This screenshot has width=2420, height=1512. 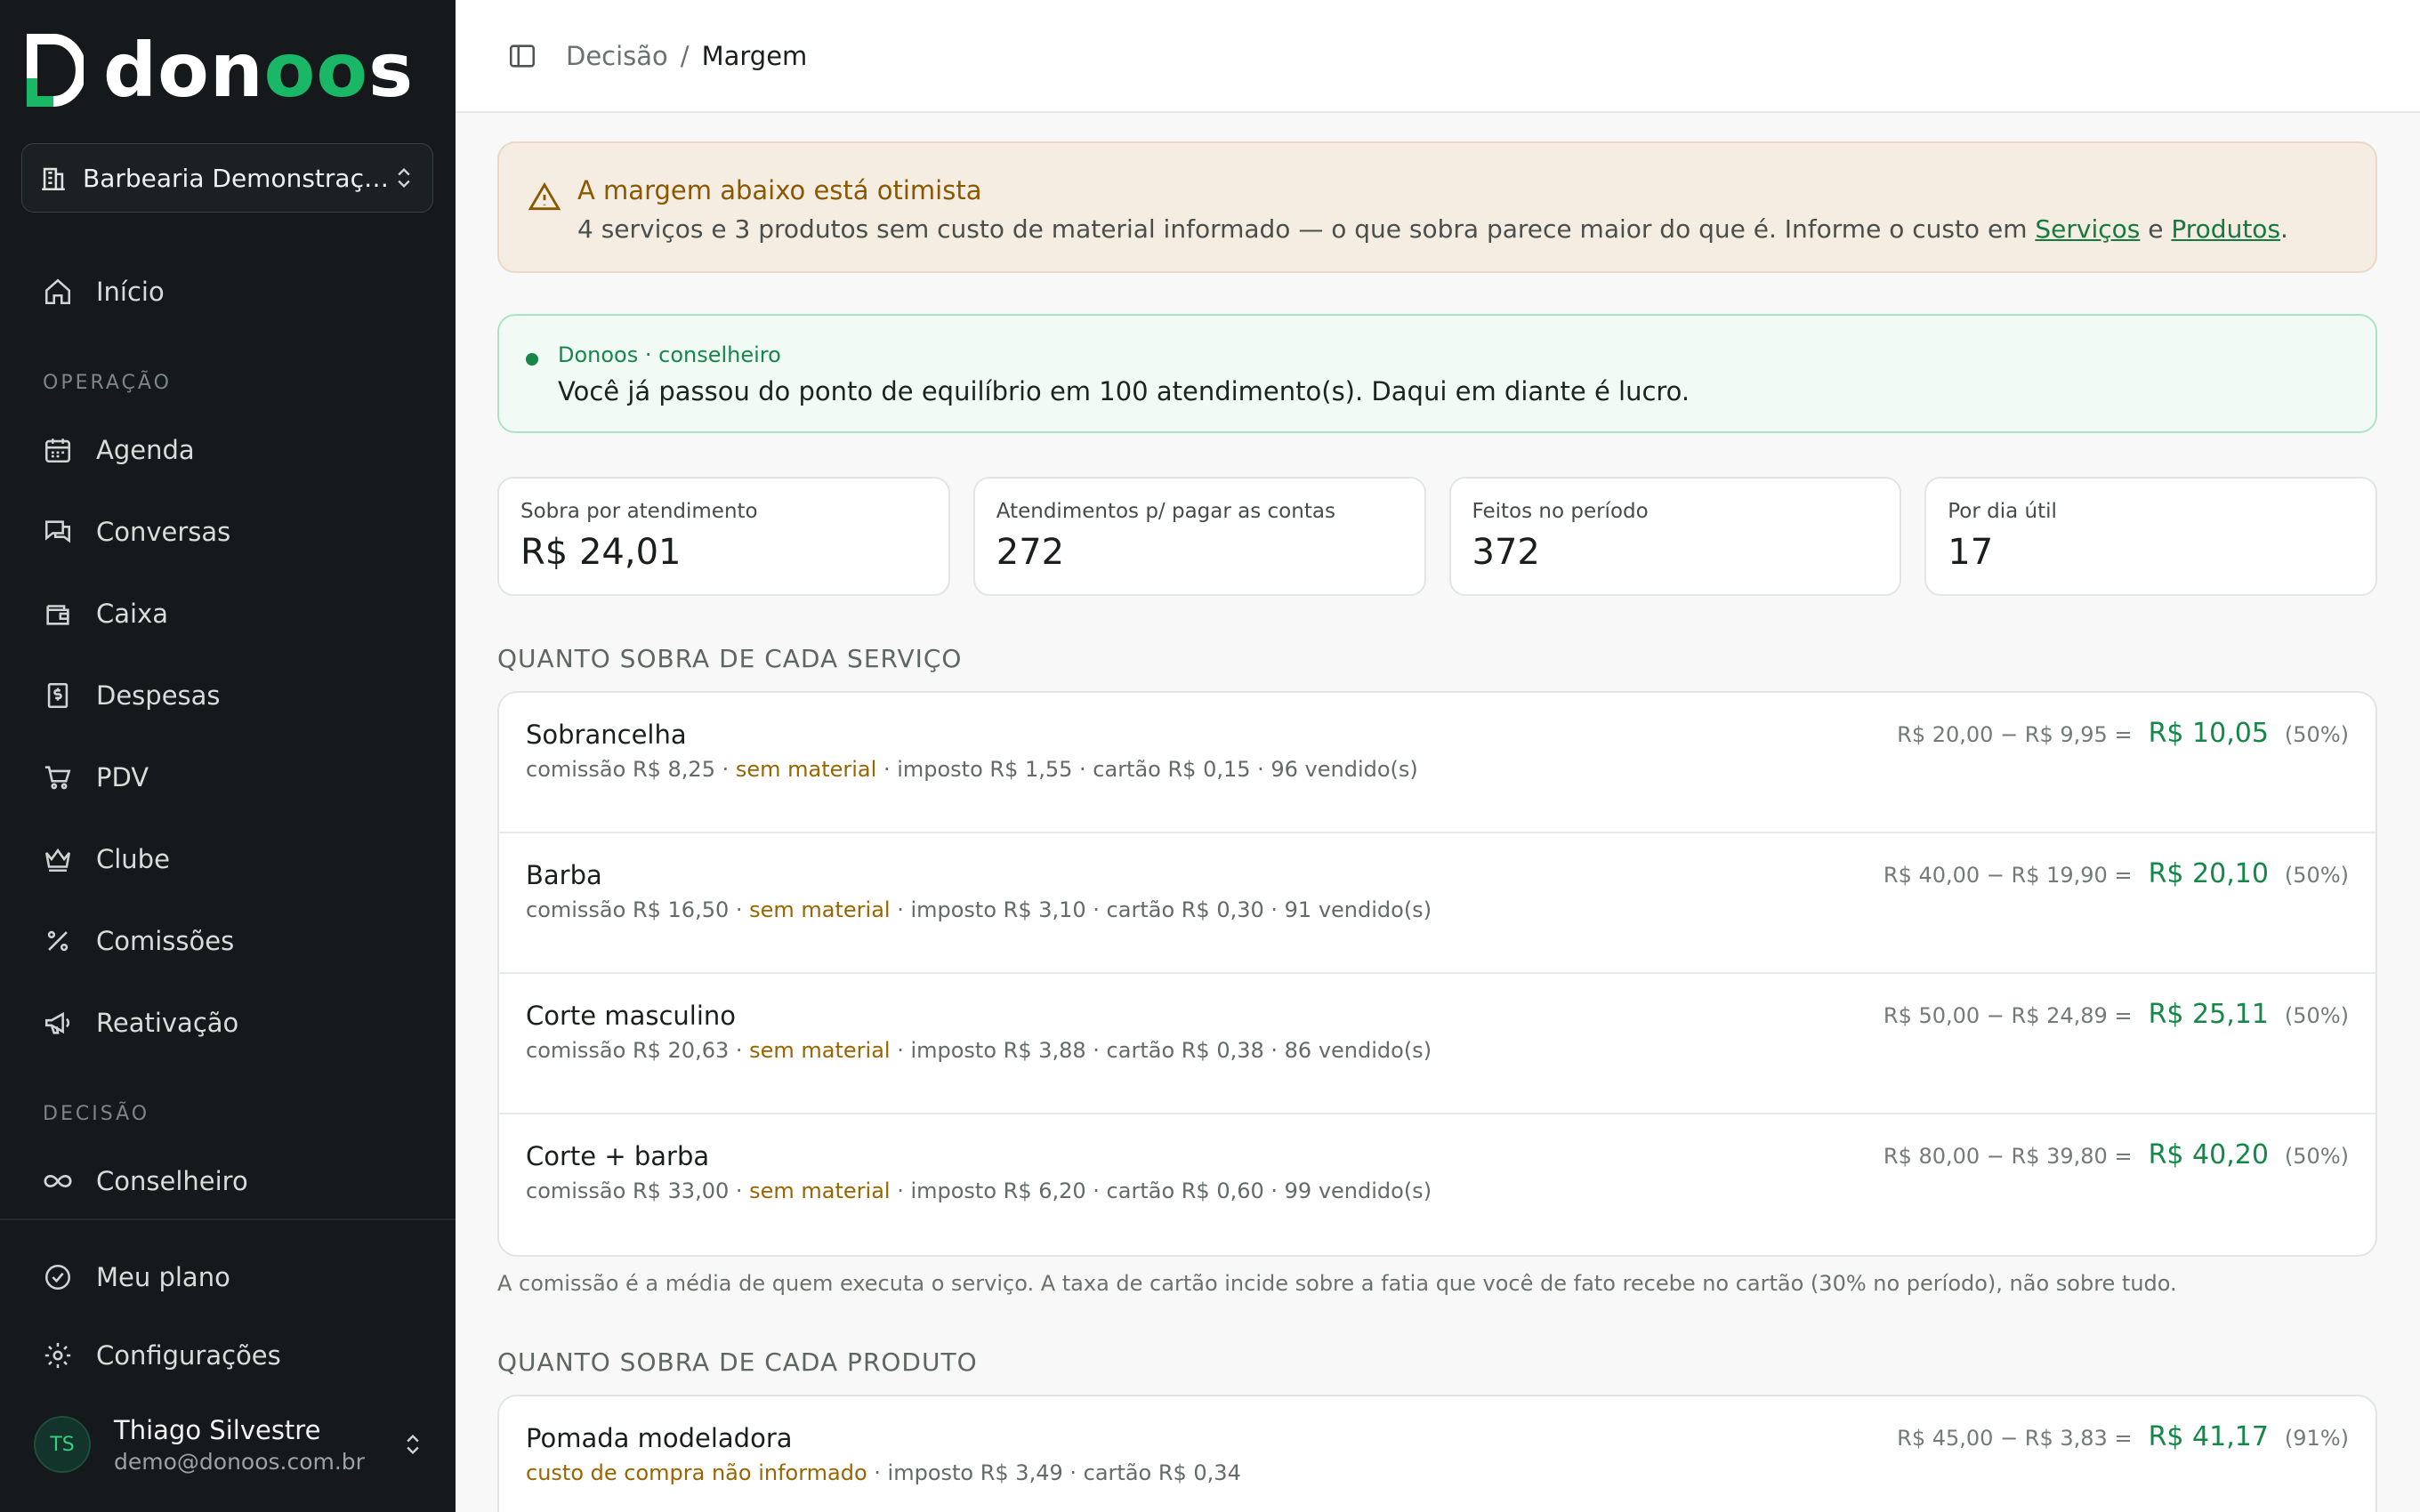 What do you see at coordinates (96, 1114) in the screenshot?
I see `section-label-decision: DECISÃO` at bounding box center [96, 1114].